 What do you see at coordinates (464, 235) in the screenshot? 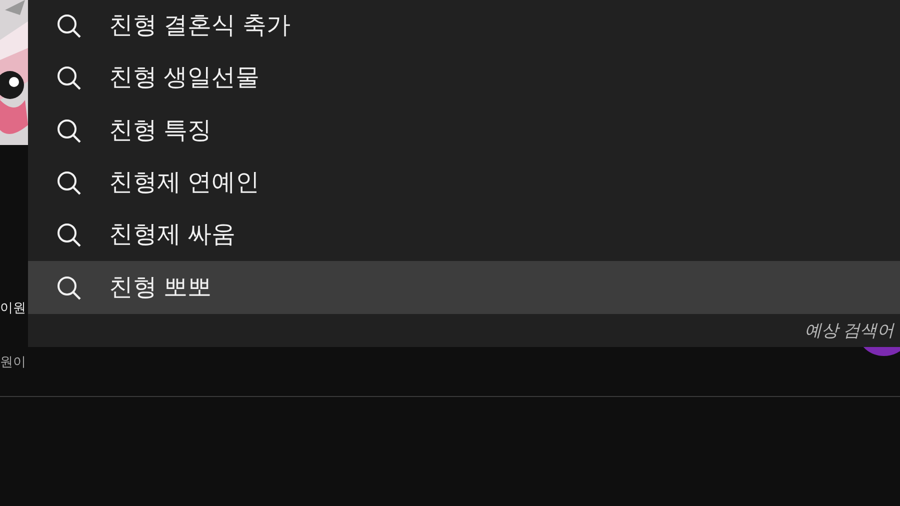
I see `suggestion-item: 친형제 싸움` at bounding box center [464, 235].